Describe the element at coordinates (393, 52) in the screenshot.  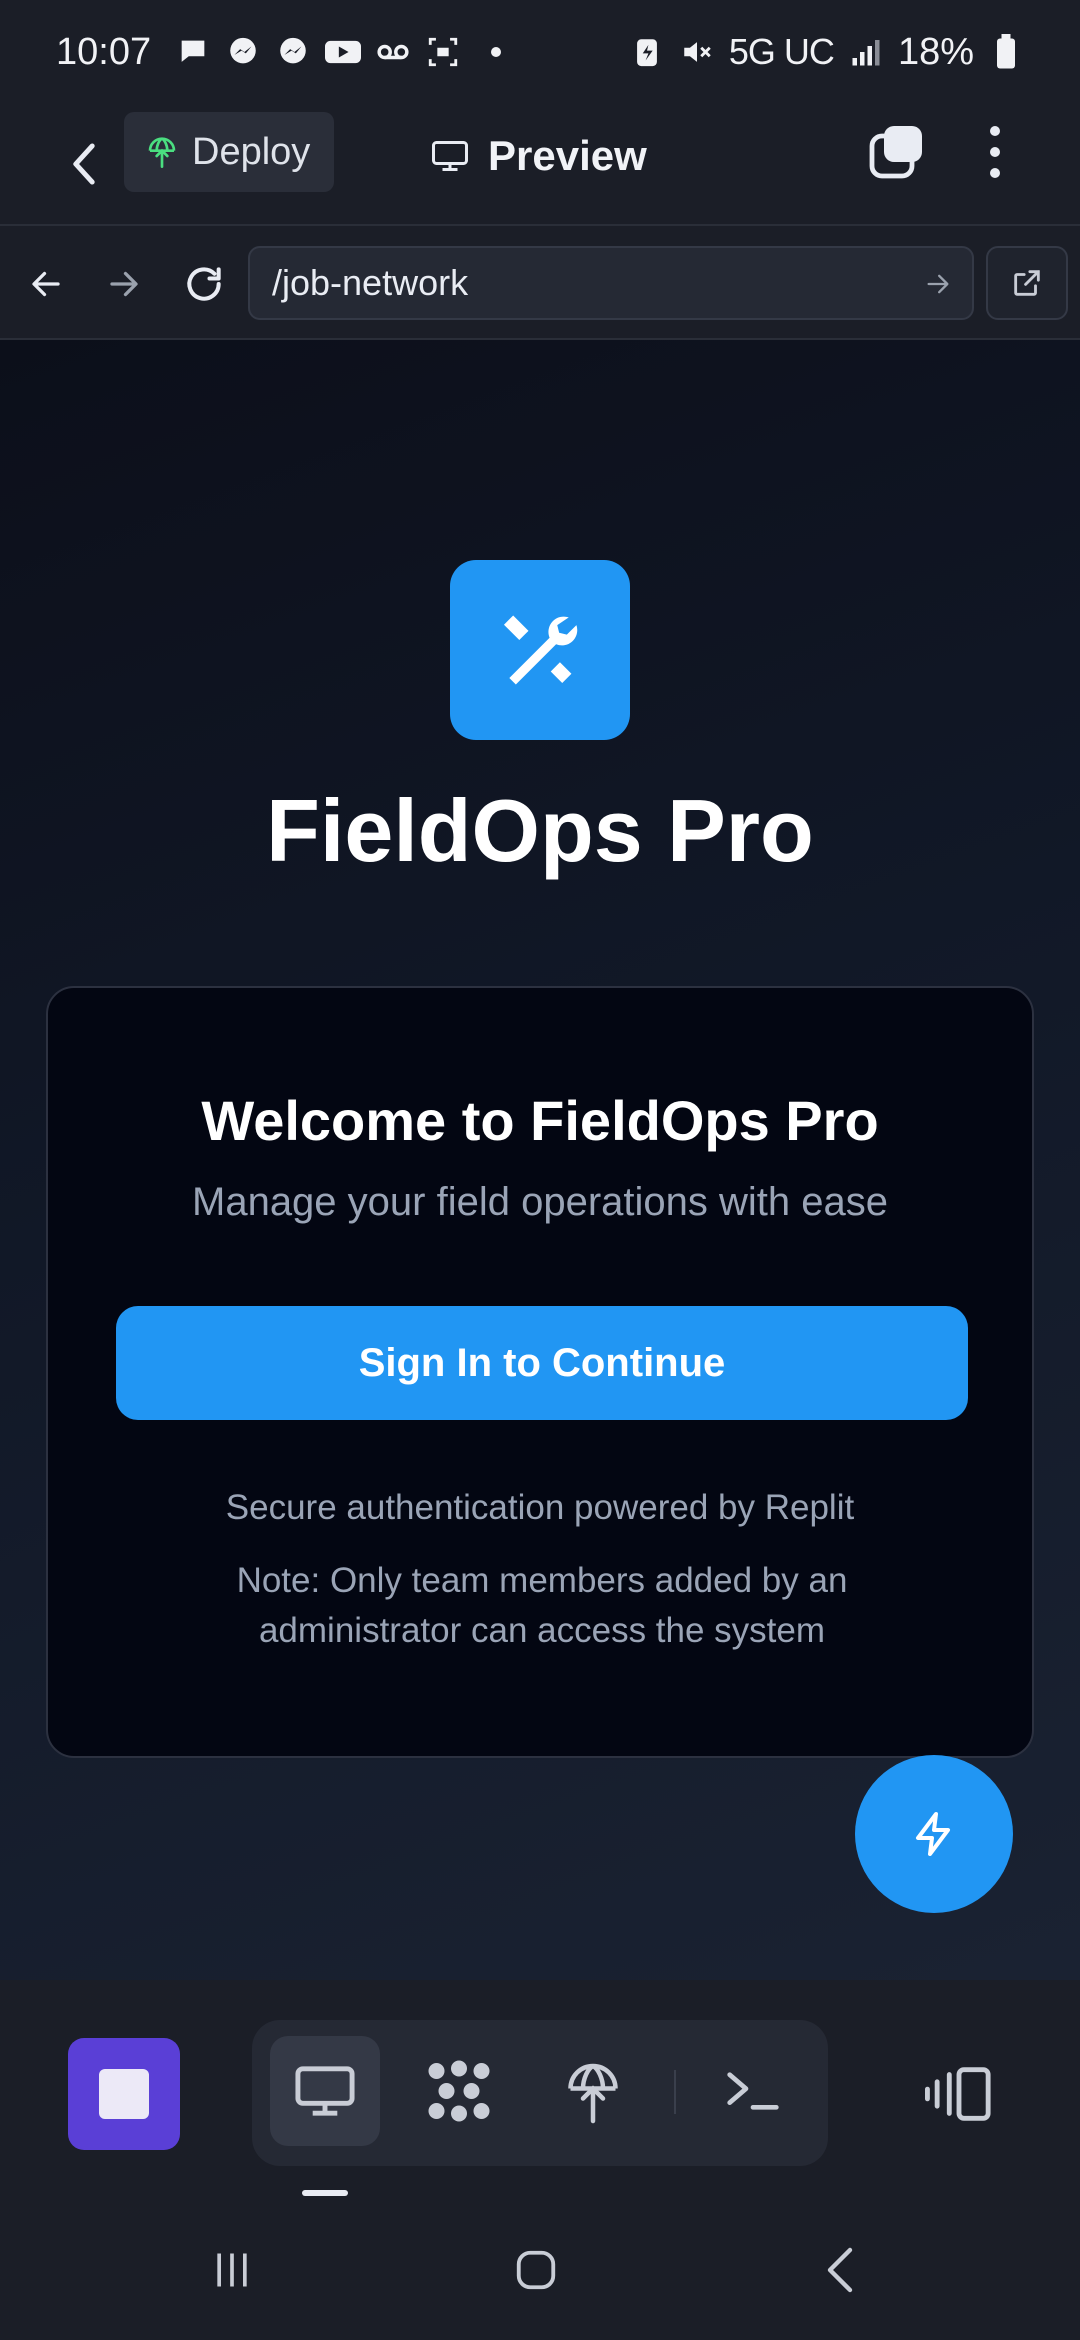
I see `voicemail-icon` at that location.